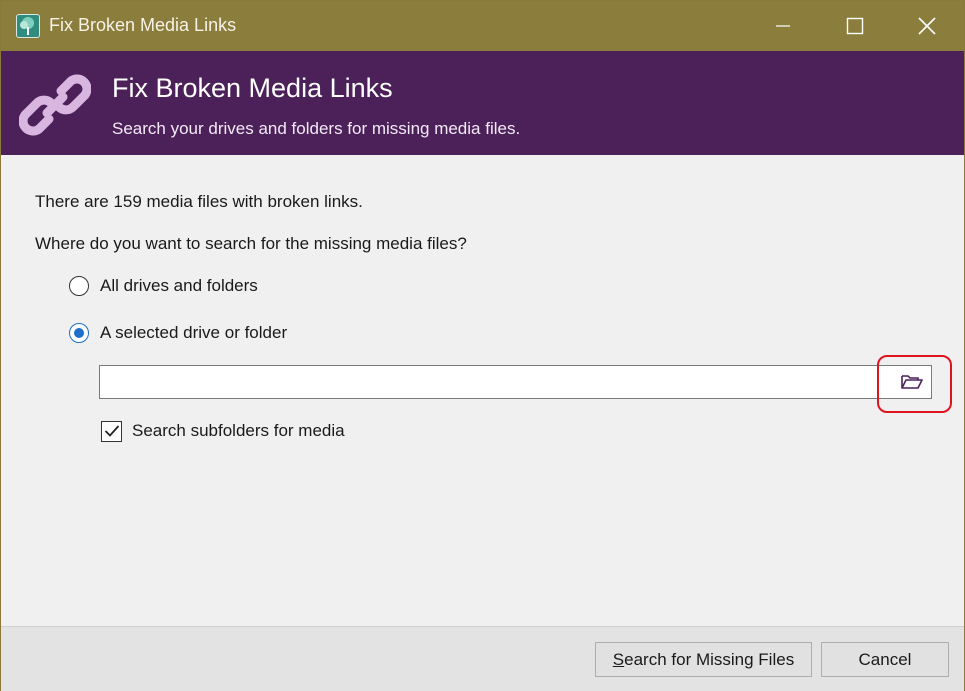 The height and width of the screenshot is (691, 965). I want to click on title-bar: Fix Broken Media Links, so click(482, 26).